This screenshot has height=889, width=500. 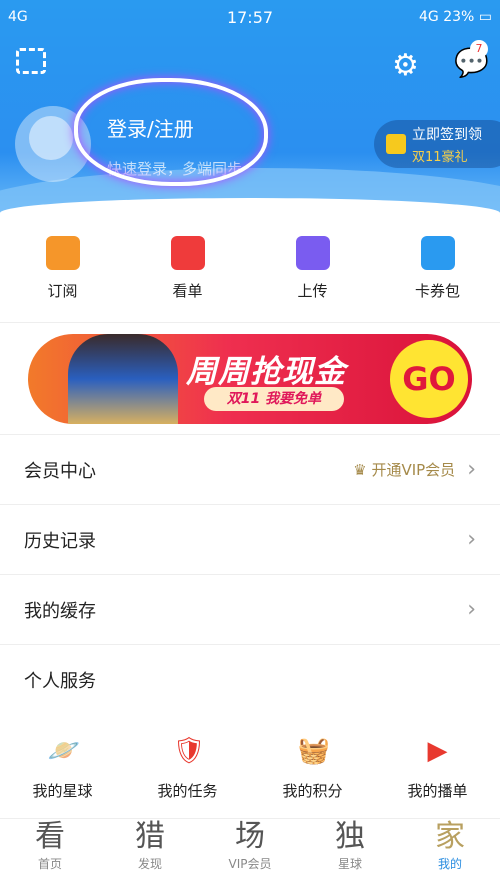 I want to click on nav-icon: 家, so click(x=450, y=836).